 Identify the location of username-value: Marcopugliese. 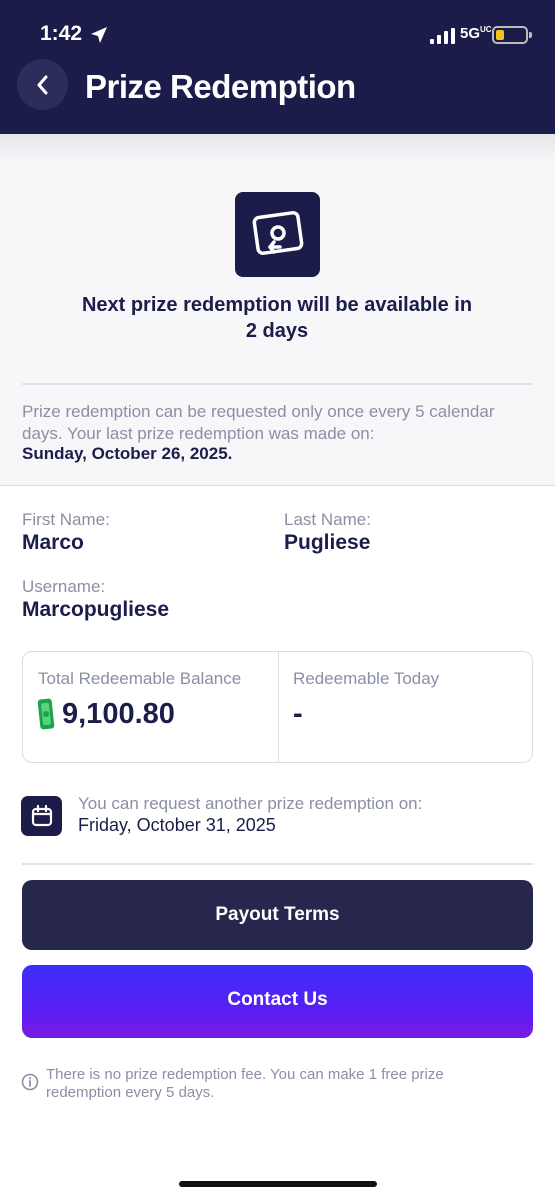
(96, 609).